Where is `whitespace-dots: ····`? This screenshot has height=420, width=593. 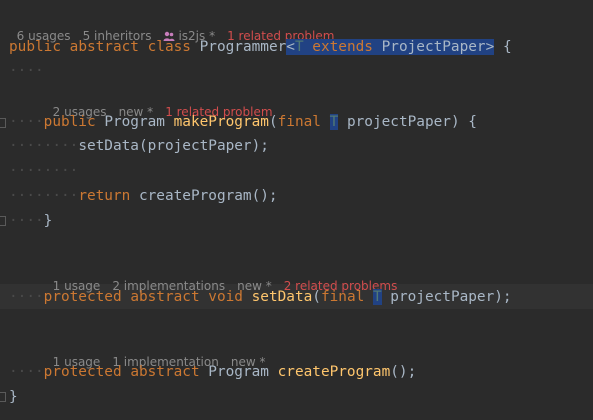 whitespace-dots: ···· is located at coordinates (26, 71).